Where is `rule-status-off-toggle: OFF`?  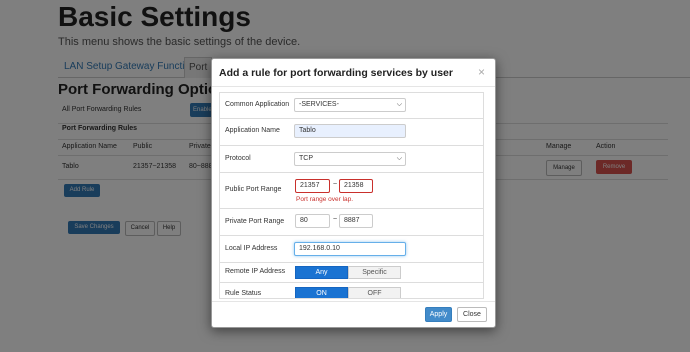 rule-status-off-toggle: OFF is located at coordinates (374, 292).